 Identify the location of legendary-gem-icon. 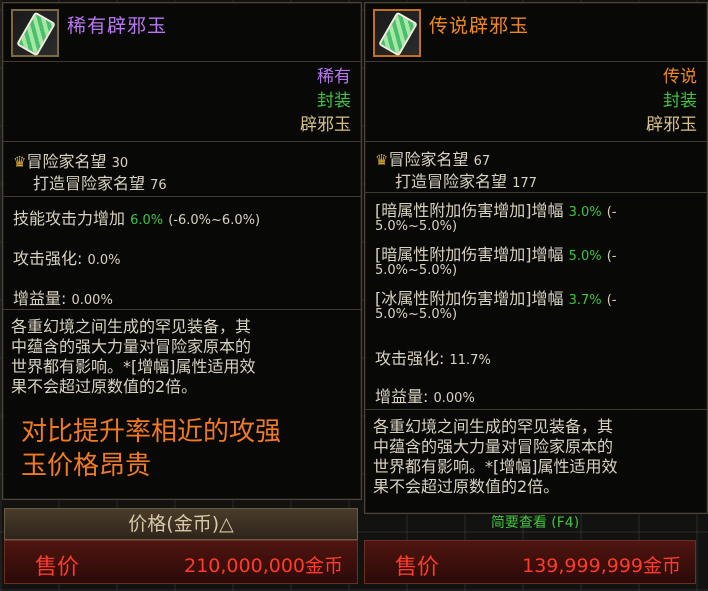
(397, 33).